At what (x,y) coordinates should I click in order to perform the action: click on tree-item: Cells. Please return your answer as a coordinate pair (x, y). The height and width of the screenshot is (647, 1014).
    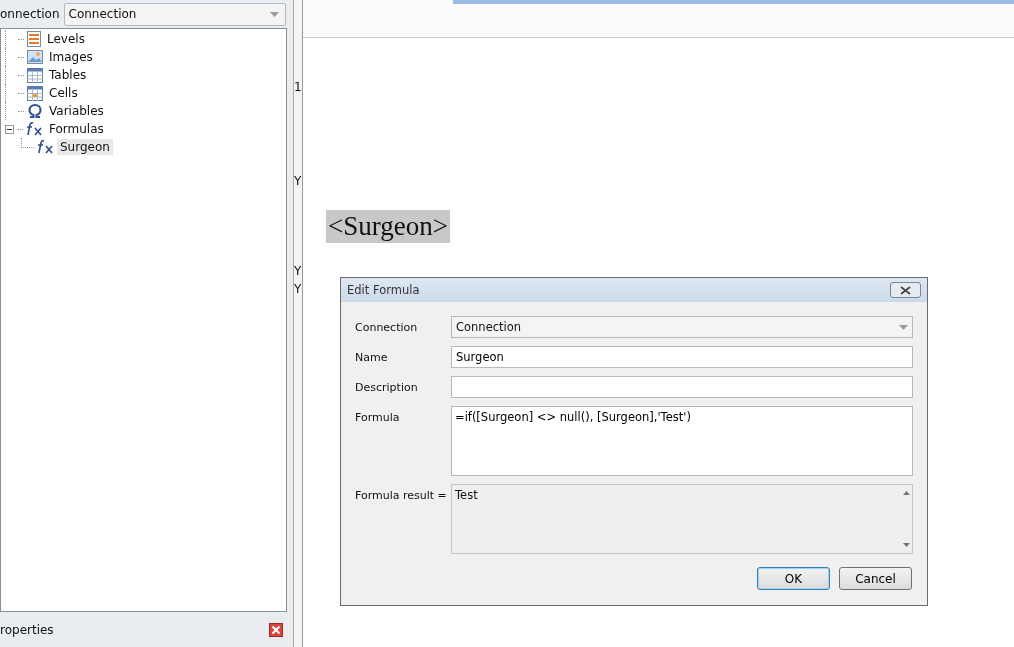
    Looking at the image, I should click on (63, 93).